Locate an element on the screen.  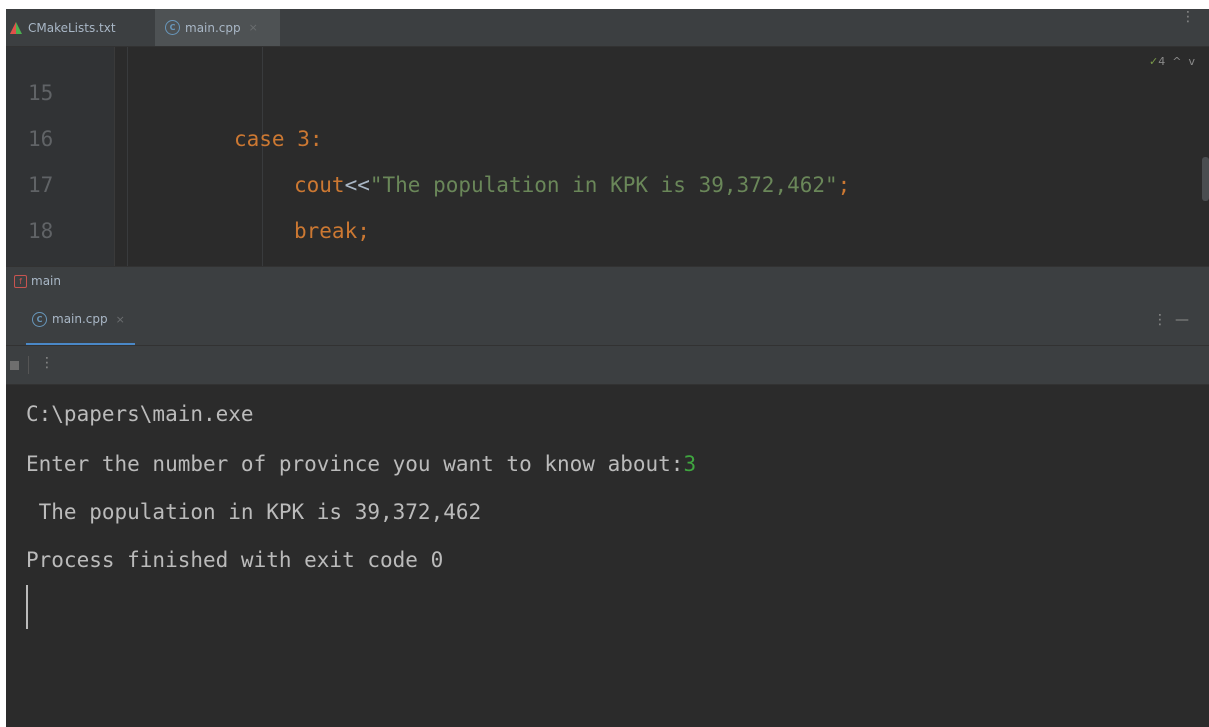
run-tab-bar: C main.cpp × ⋮— is located at coordinates (607, 320).